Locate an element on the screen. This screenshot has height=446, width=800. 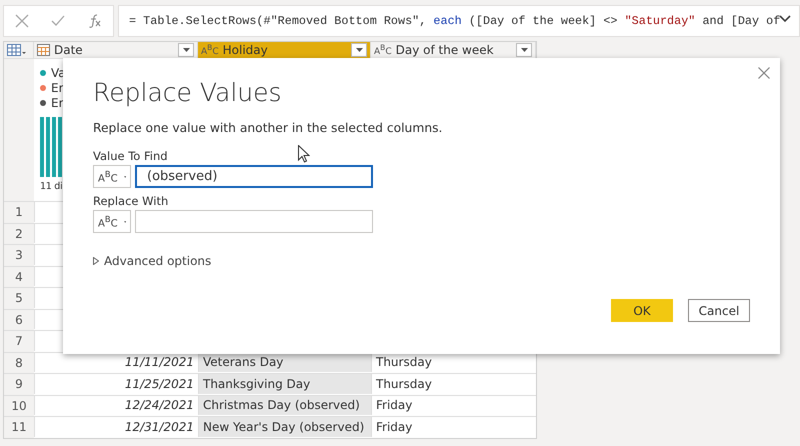
table-cell: Christmas Day (observed) is located at coordinates (284, 404).